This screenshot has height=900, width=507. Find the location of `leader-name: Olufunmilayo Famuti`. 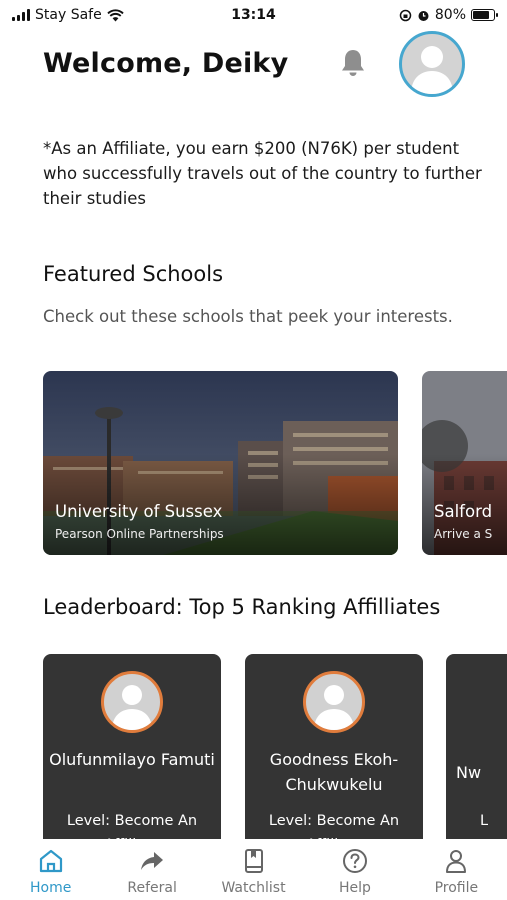

leader-name: Olufunmilayo Famuti is located at coordinates (132, 759).